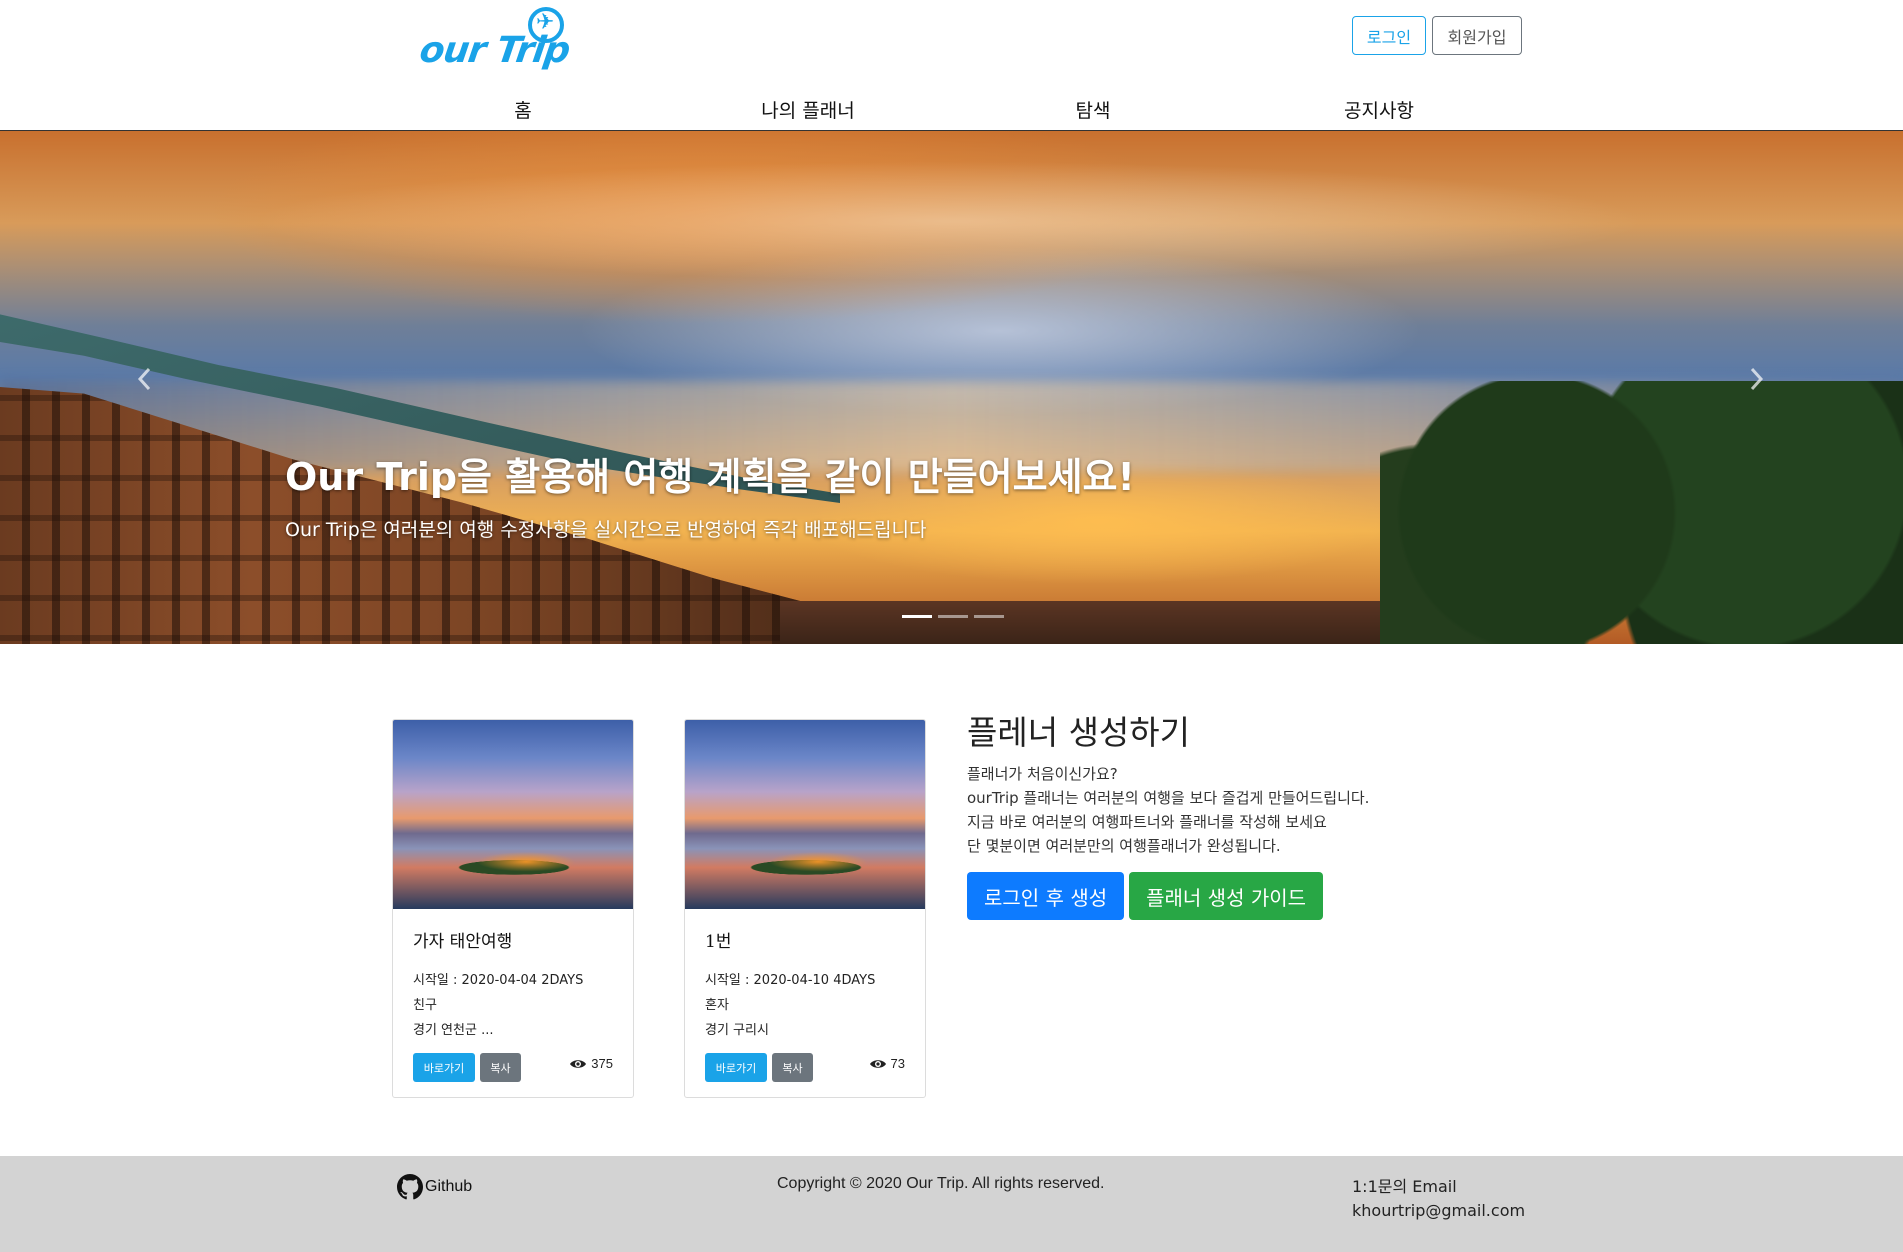 The width and height of the screenshot is (1903, 1252). I want to click on card-title: 1번, so click(718, 942).